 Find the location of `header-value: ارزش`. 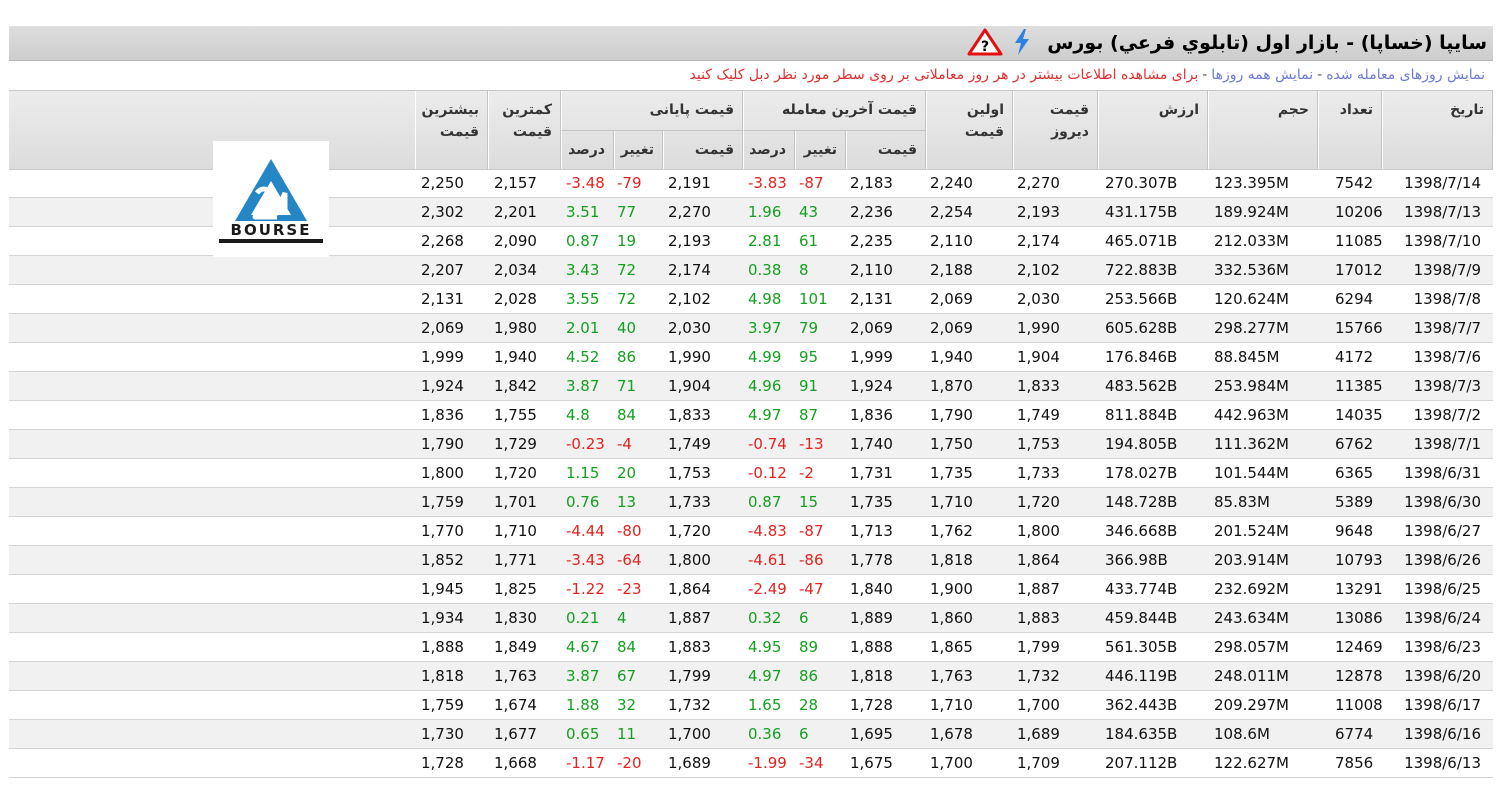

header-value: ارزش is located at coordinates (1153, 130).